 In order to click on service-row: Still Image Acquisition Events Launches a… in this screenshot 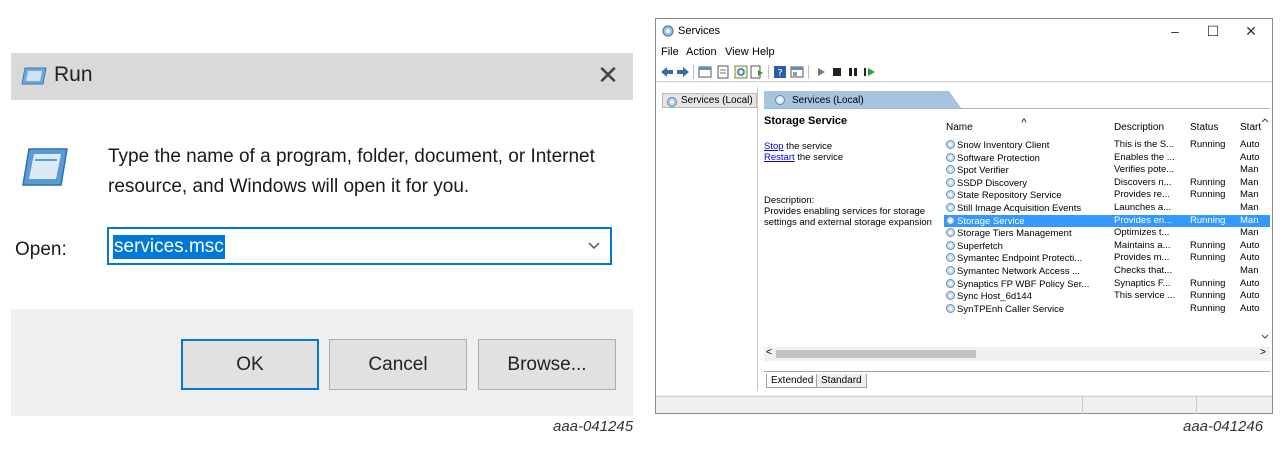, I will do `click(1107, 208)`.